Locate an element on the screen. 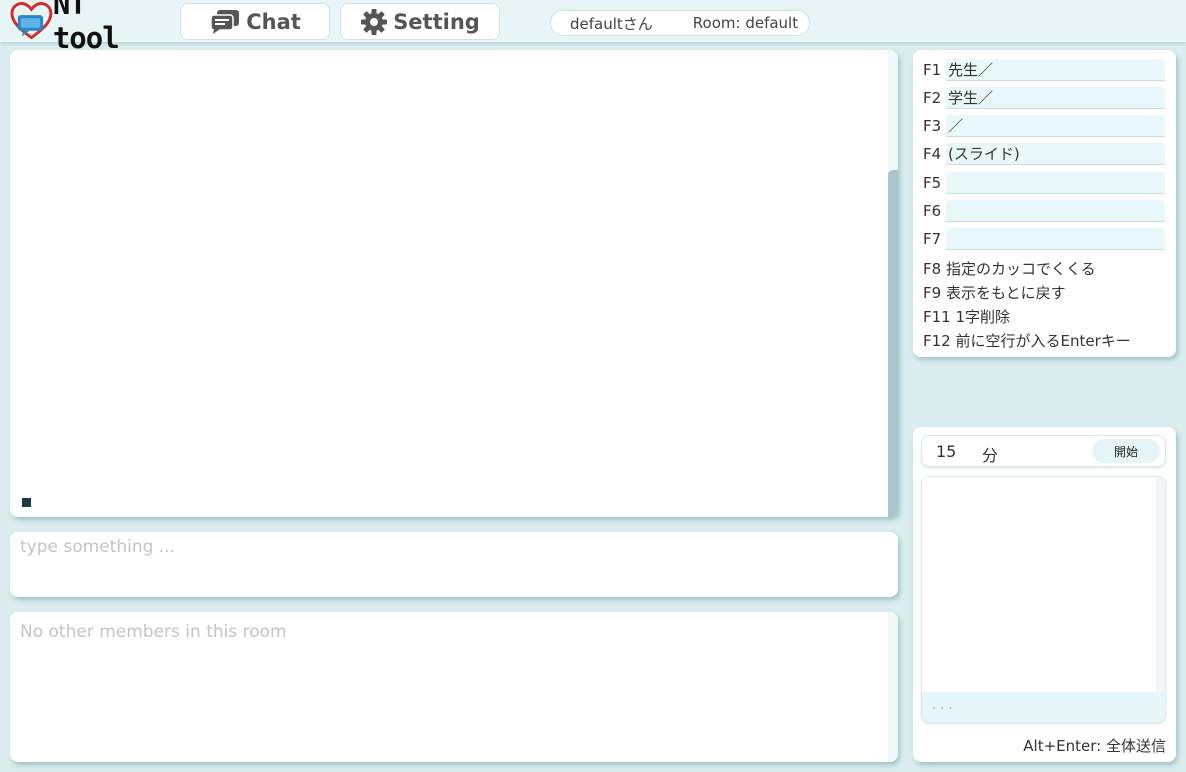 This screenshot has width=1186, height=772. members-scrollbar-track is located at coordinates (893, 687).